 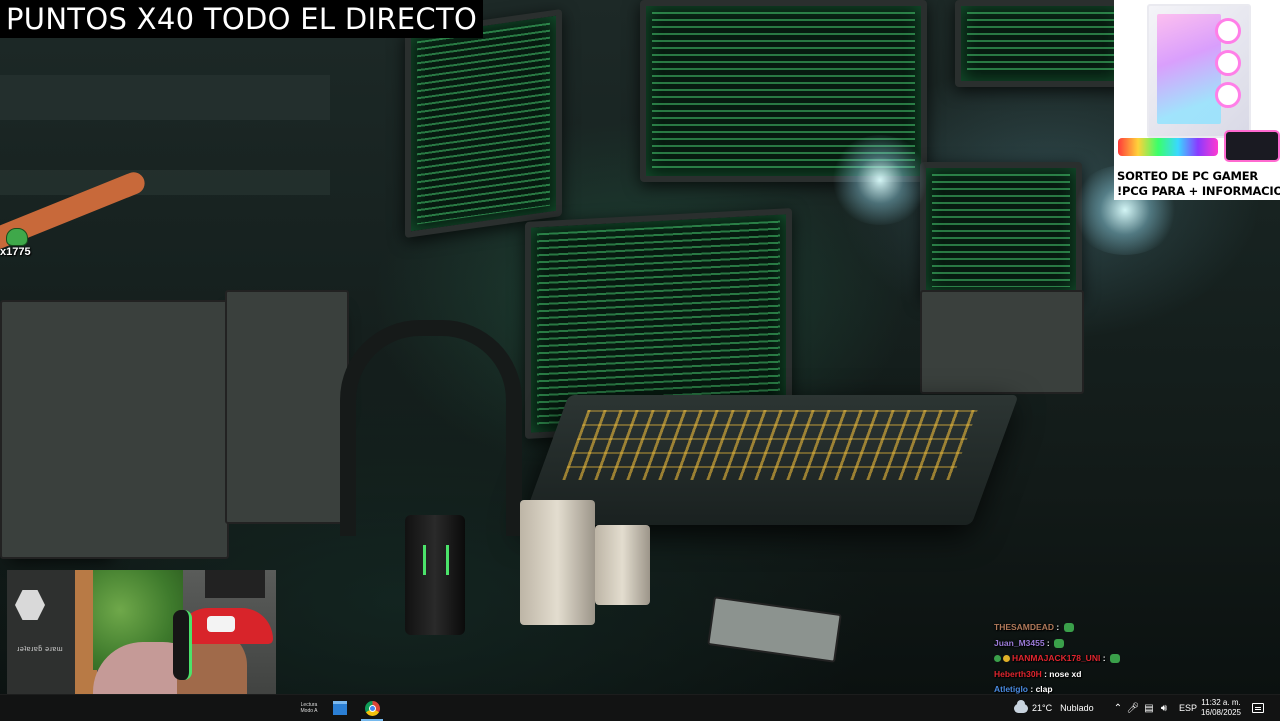 What do you see at coordinates (1011, 689) in the screenshot?
I see `chat-username: Atletiglo` at bounding box center [1011, 689].